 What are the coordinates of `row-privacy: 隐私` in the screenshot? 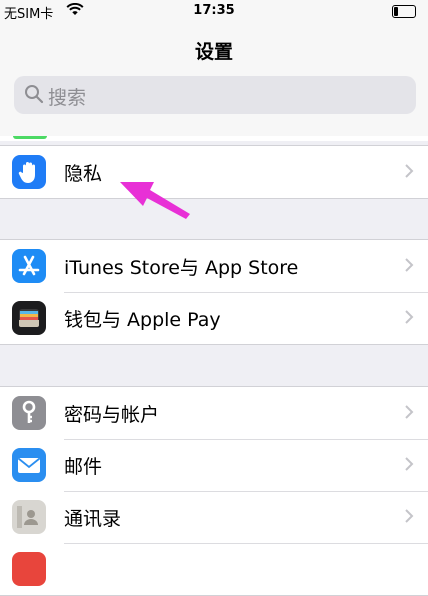 It's located at (214, 172).